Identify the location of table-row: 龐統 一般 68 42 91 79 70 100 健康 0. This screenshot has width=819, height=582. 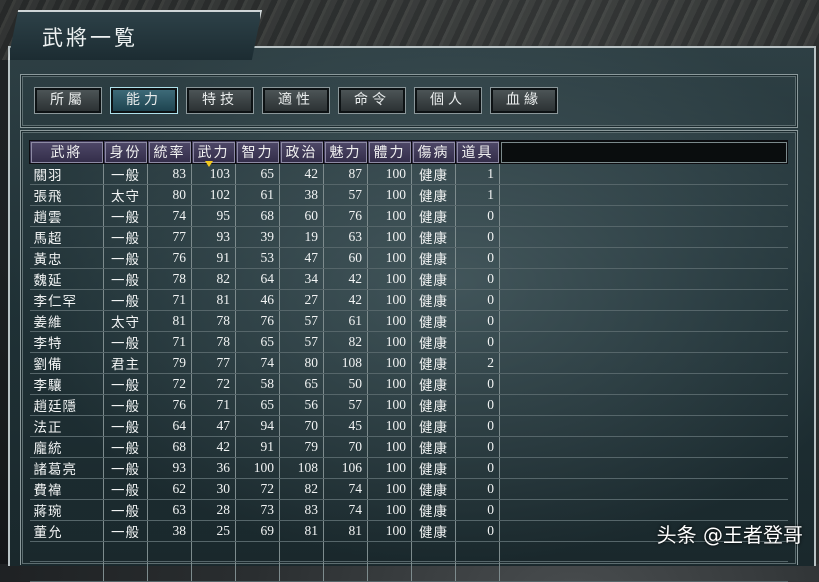
(408, 447).